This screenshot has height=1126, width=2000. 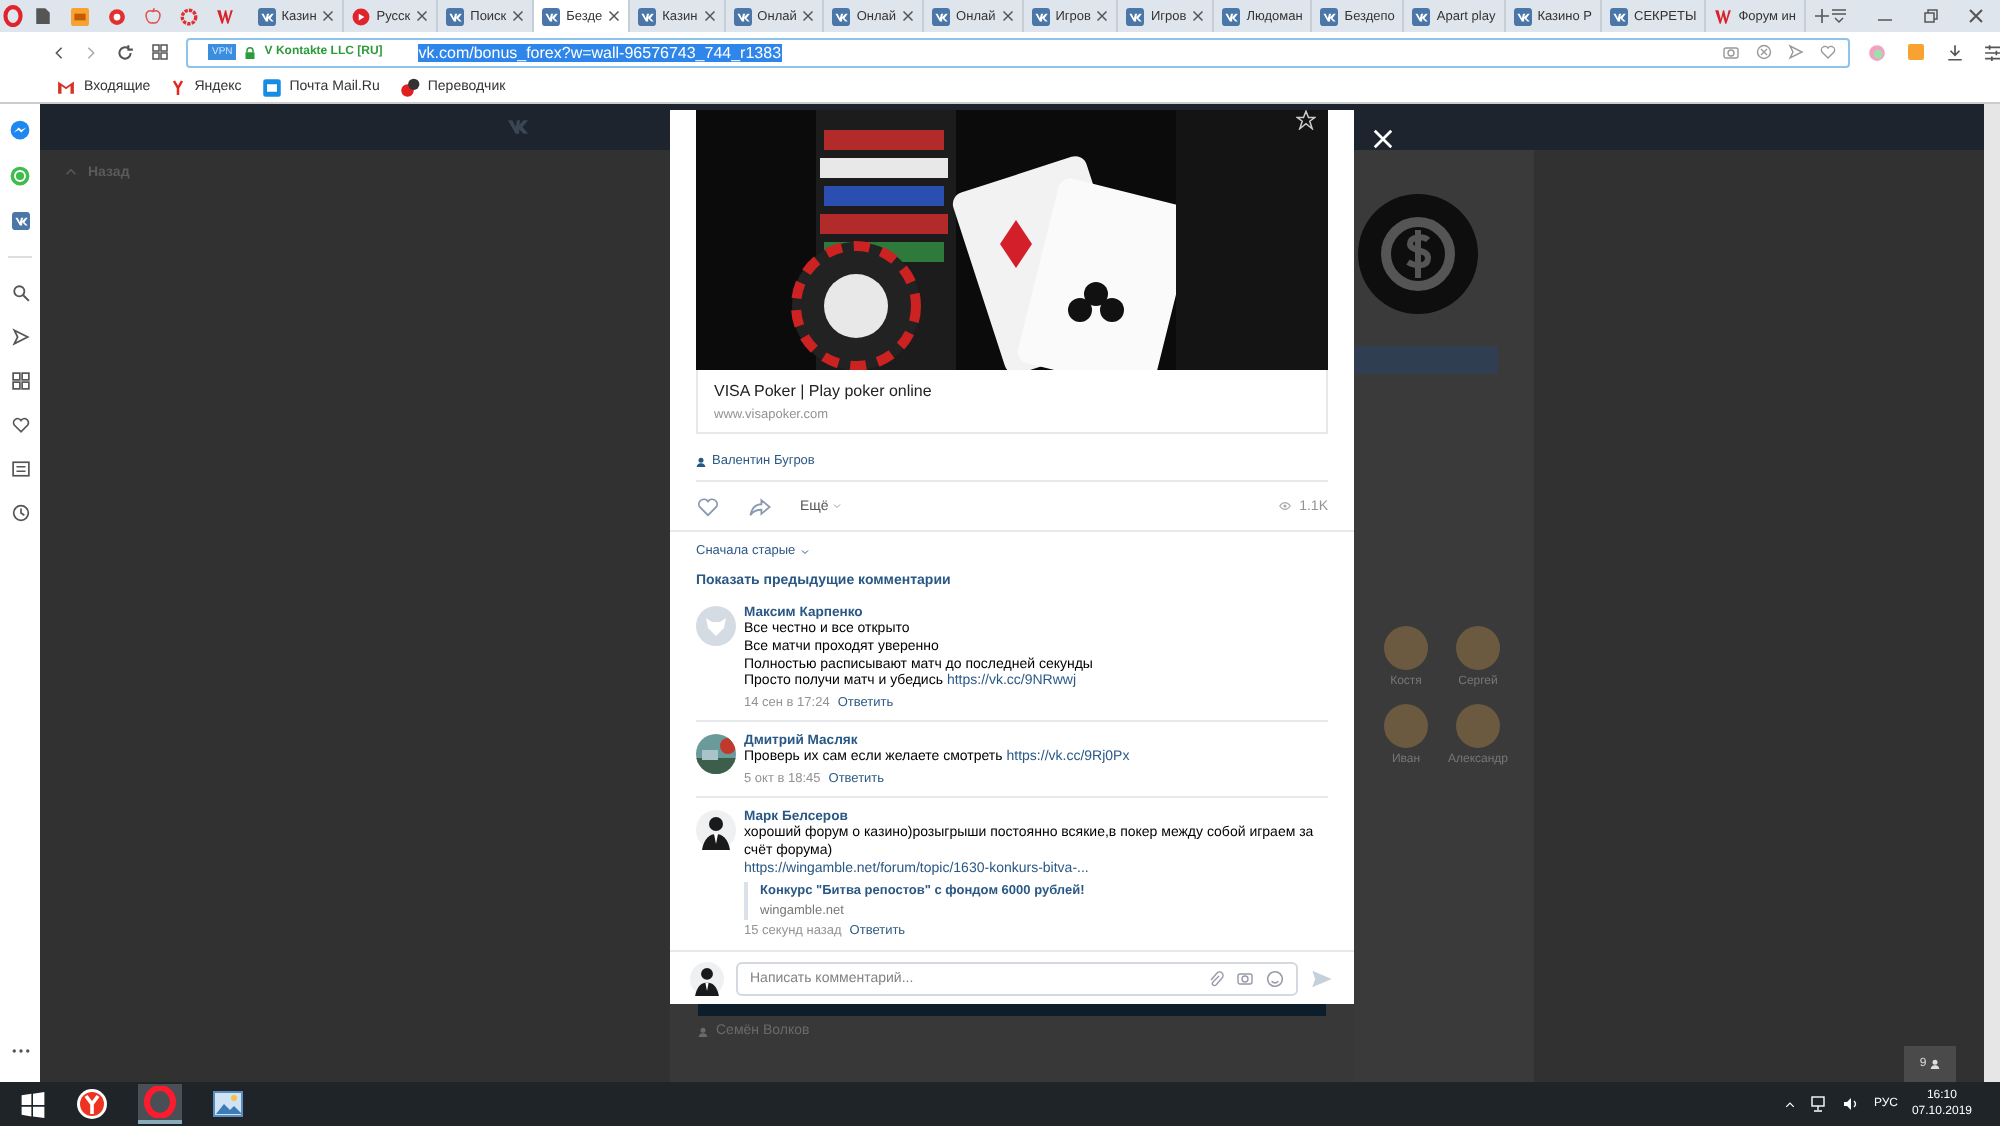 I want to click on news-icon, so click(x=20, y=469).